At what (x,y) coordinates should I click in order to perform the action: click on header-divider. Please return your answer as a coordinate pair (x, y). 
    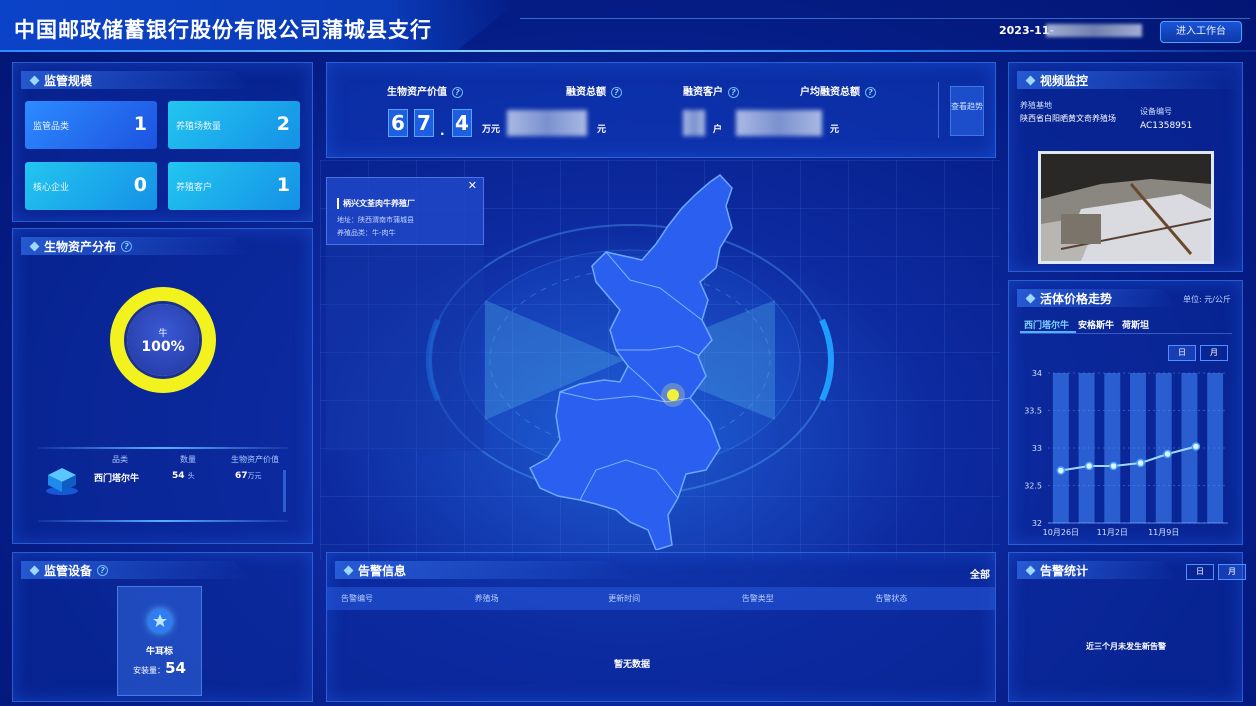
    Looking at the image, I should click on (628, 51).